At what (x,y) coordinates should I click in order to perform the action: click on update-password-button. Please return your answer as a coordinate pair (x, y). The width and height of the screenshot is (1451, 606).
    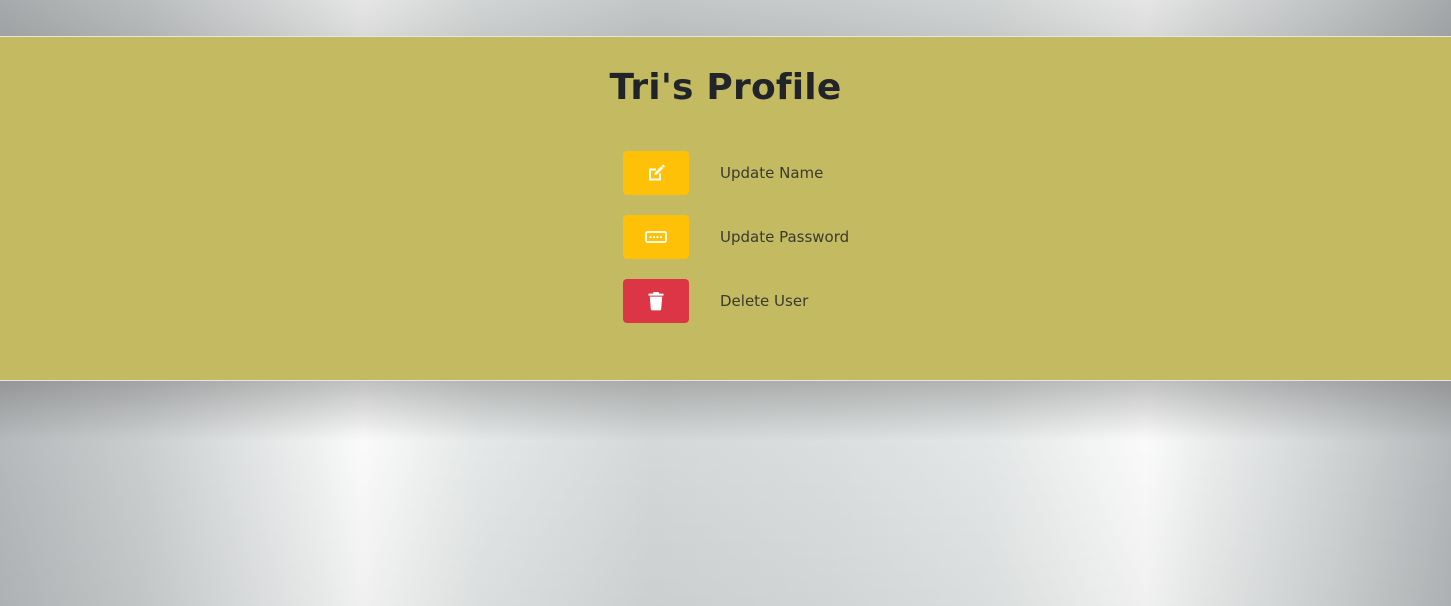
    Looking at the image, I should click on (656, 237).